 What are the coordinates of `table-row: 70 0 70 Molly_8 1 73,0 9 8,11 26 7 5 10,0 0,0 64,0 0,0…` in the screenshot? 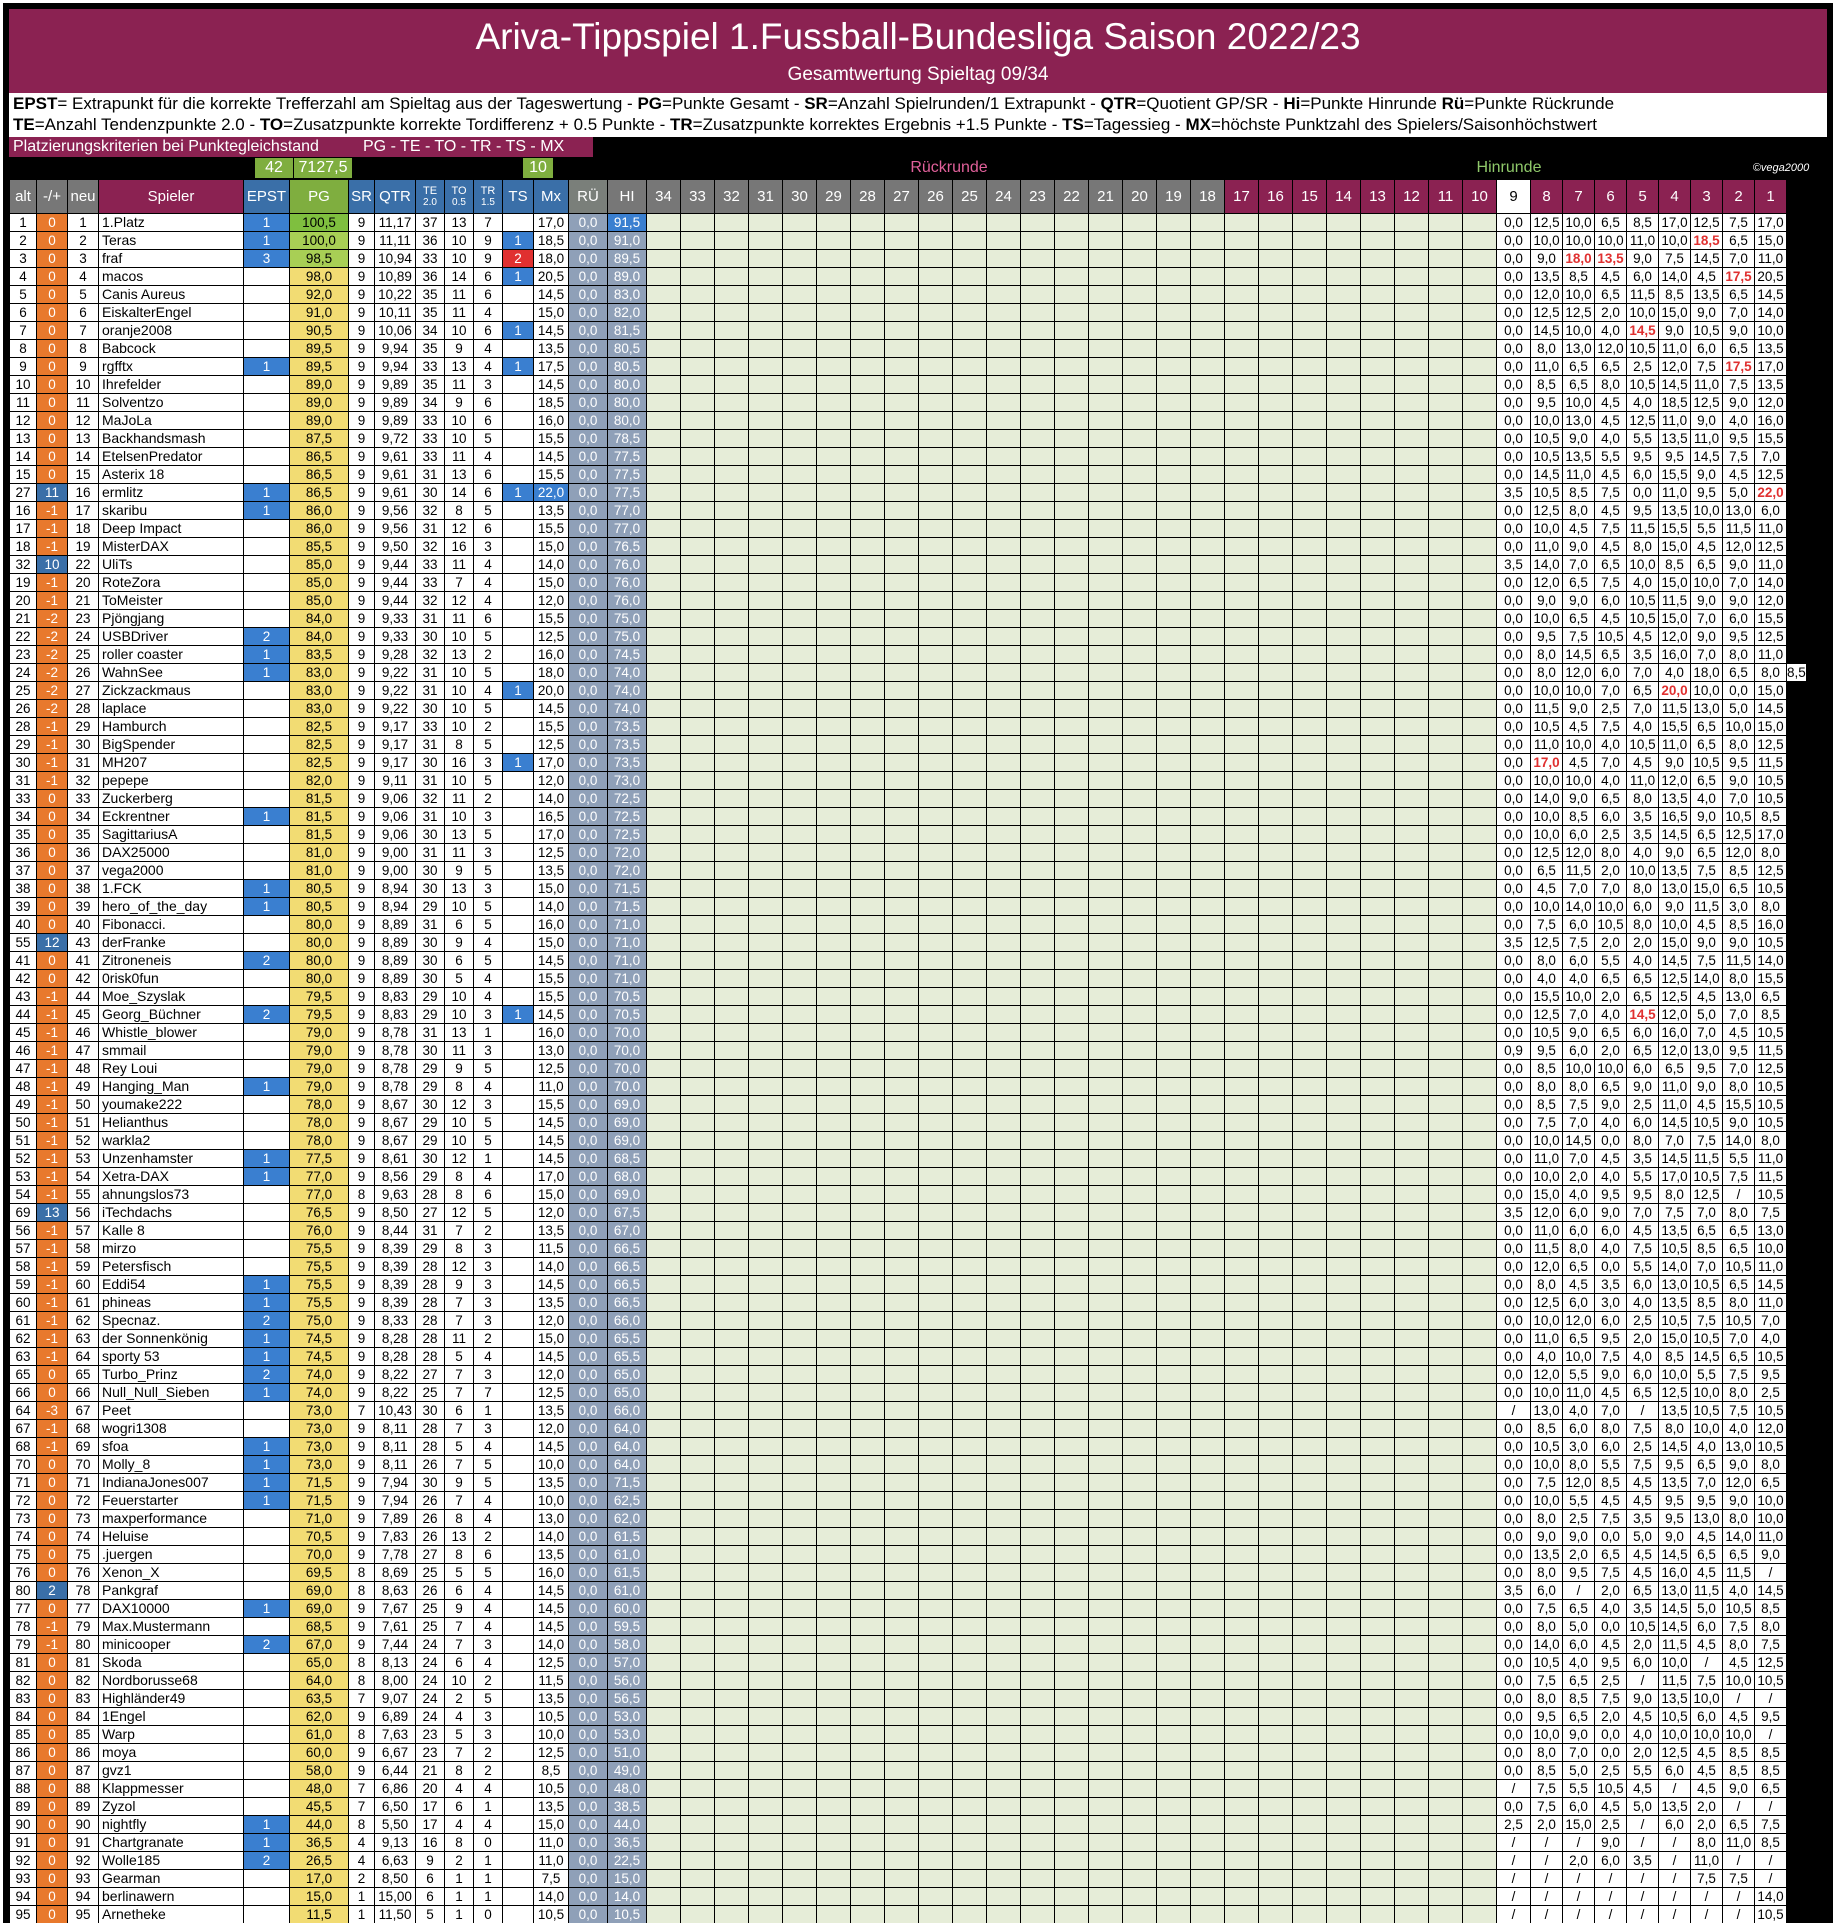 It's located at (908, 1464).